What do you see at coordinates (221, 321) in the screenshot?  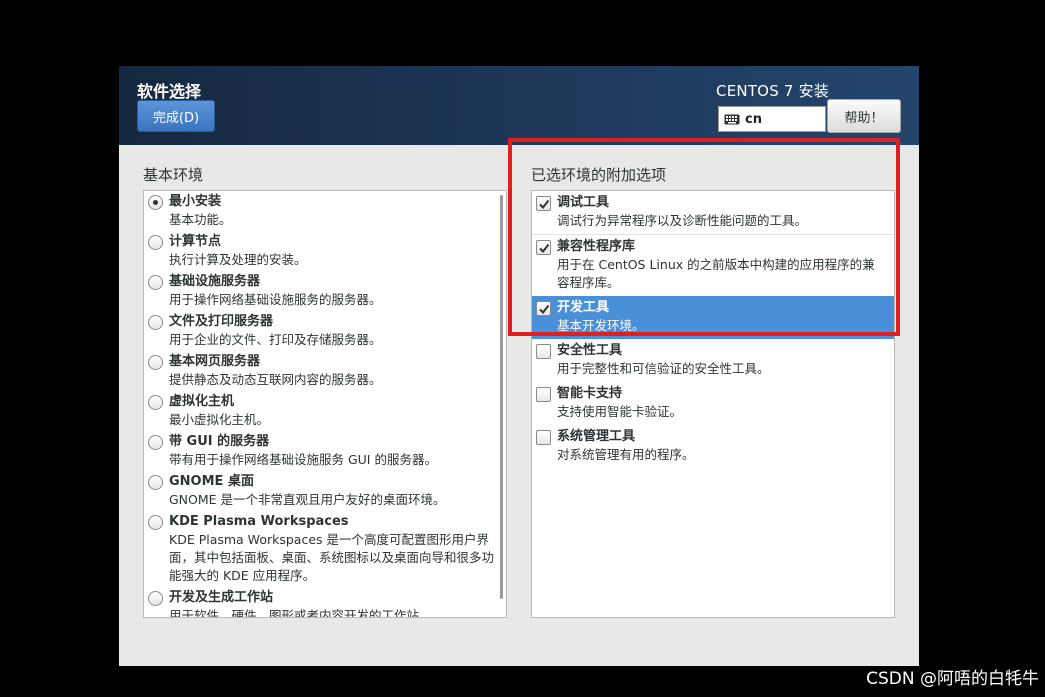 I see `env-item-name: 文件及打印服务器` at bounding box center [221, 321].